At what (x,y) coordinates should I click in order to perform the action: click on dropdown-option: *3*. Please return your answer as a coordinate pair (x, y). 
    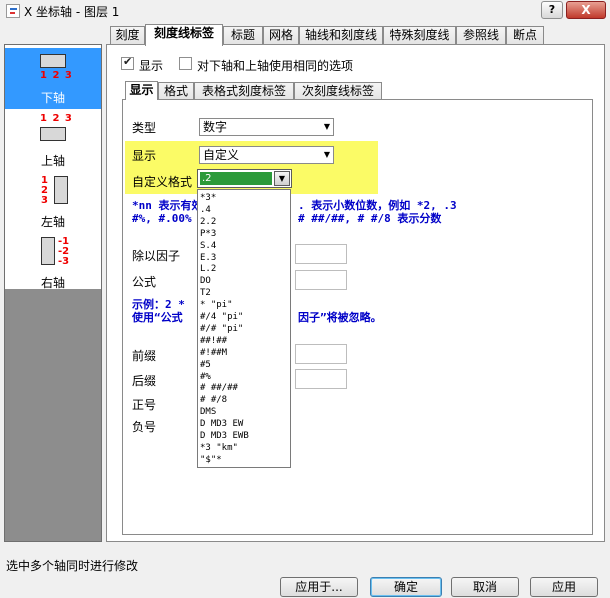
    Looking at the image, I should click on (208, 198).